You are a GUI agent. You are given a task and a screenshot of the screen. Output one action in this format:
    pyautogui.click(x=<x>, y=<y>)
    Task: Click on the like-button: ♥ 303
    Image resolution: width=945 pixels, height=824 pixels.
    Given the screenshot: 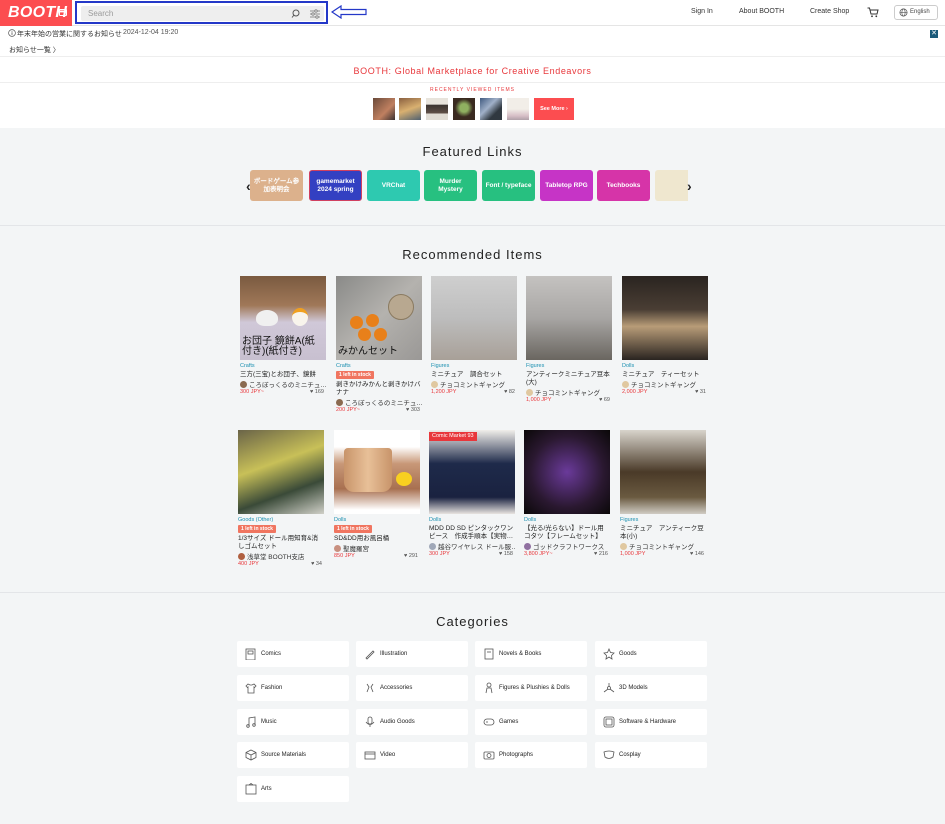 What is the action you would take?
    pyautogui.click(x=413, y=410)
    